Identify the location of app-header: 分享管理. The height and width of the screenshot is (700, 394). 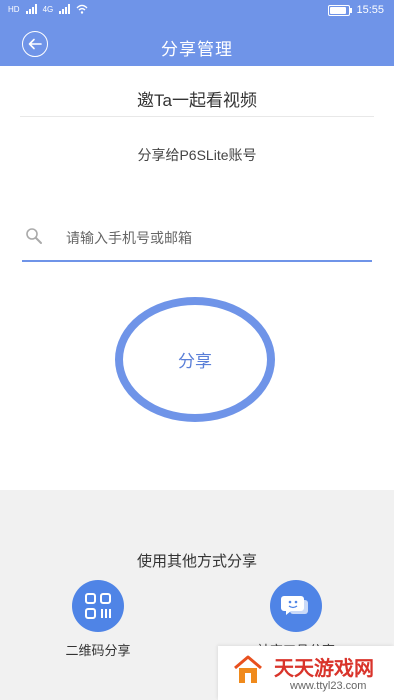
(197, 45).